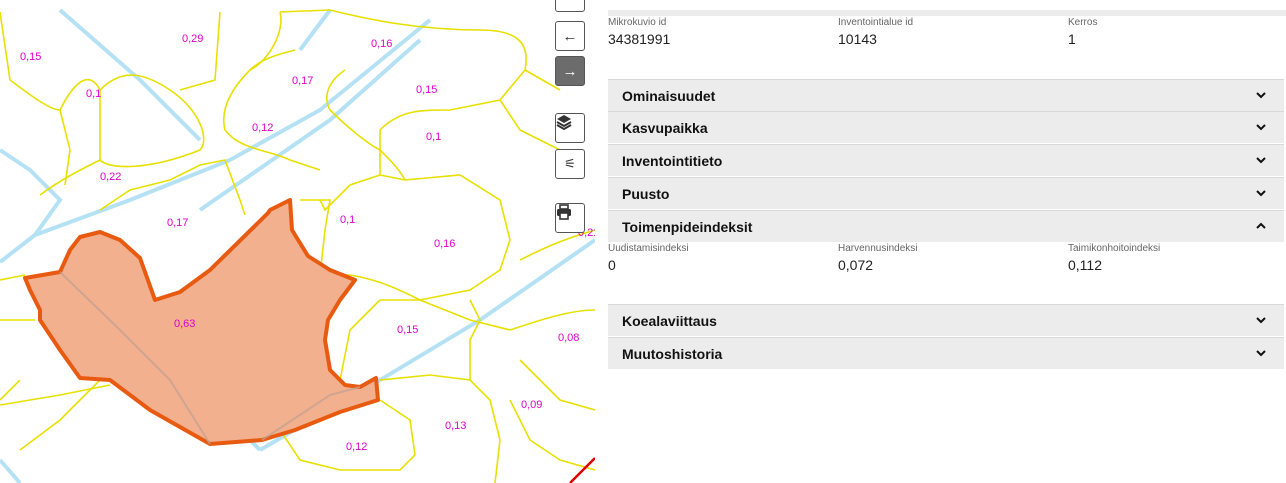  What do you see at coordinates (612, 265) in the screenshot?
I see `field-value: 0` at bounding box center [612, 265].